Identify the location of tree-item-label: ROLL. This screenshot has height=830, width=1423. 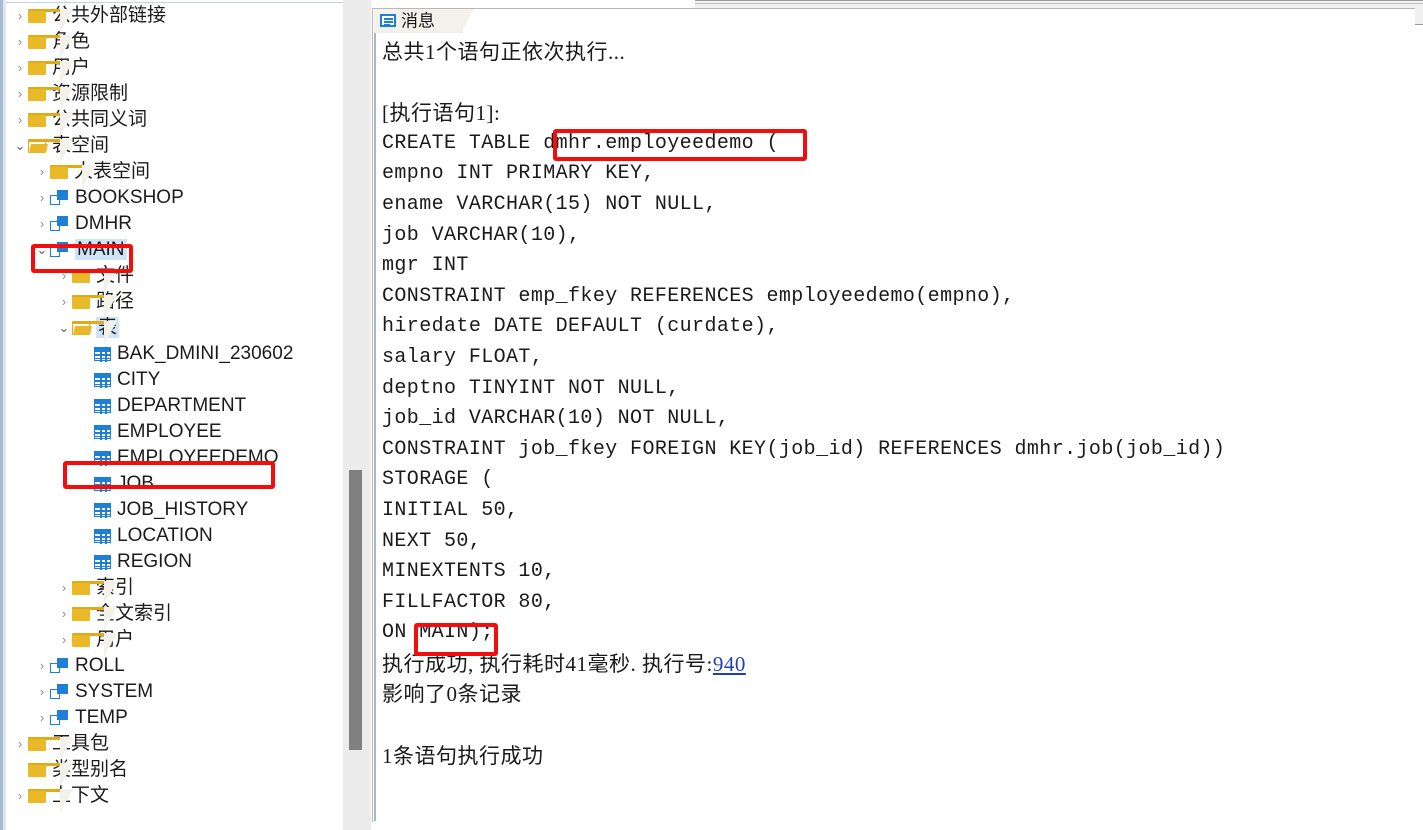
(100, 665).